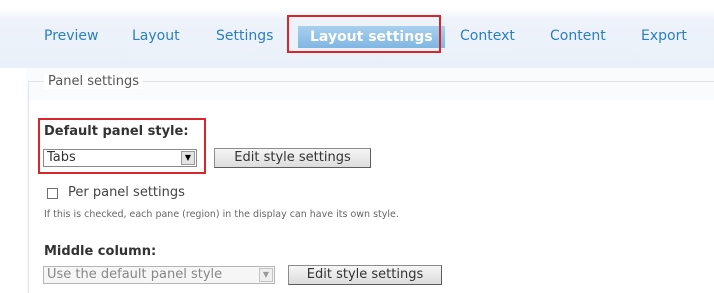 Image resolution: width=714 pixels, height=293 pixels. I want to click on active-tab-highlight-box, so click(364, 34).